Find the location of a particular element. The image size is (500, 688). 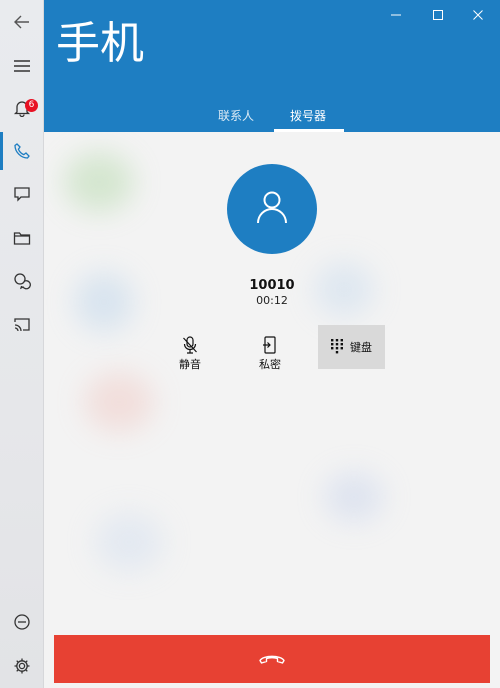

chat-icon is located at coordinates (22, 281).